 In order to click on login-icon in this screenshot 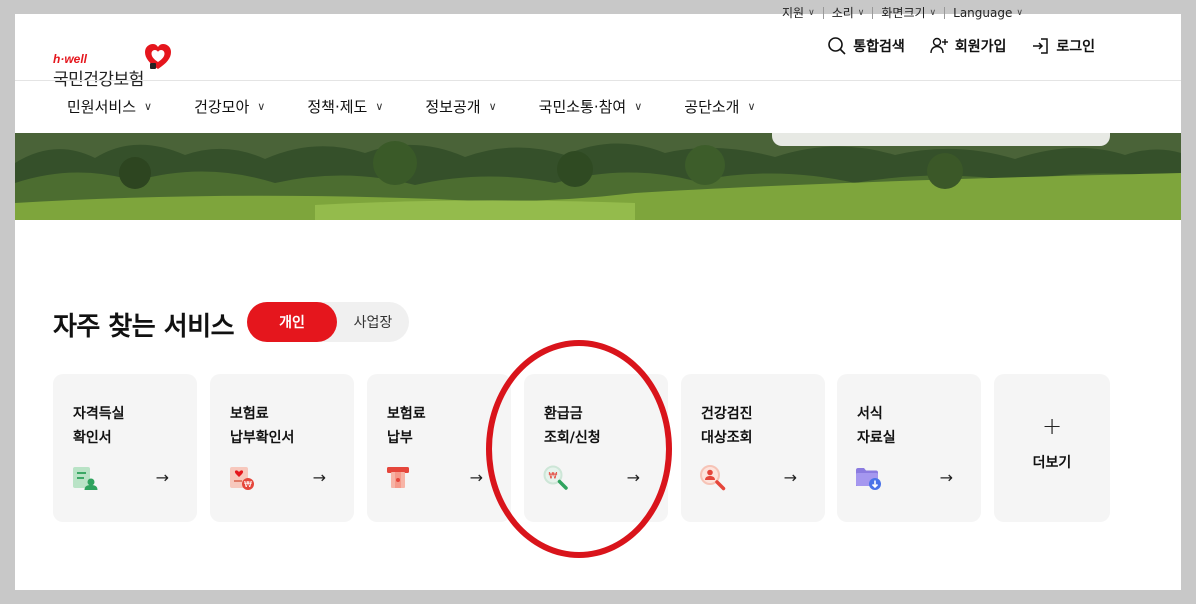, I will do `click(1041, 46)`.